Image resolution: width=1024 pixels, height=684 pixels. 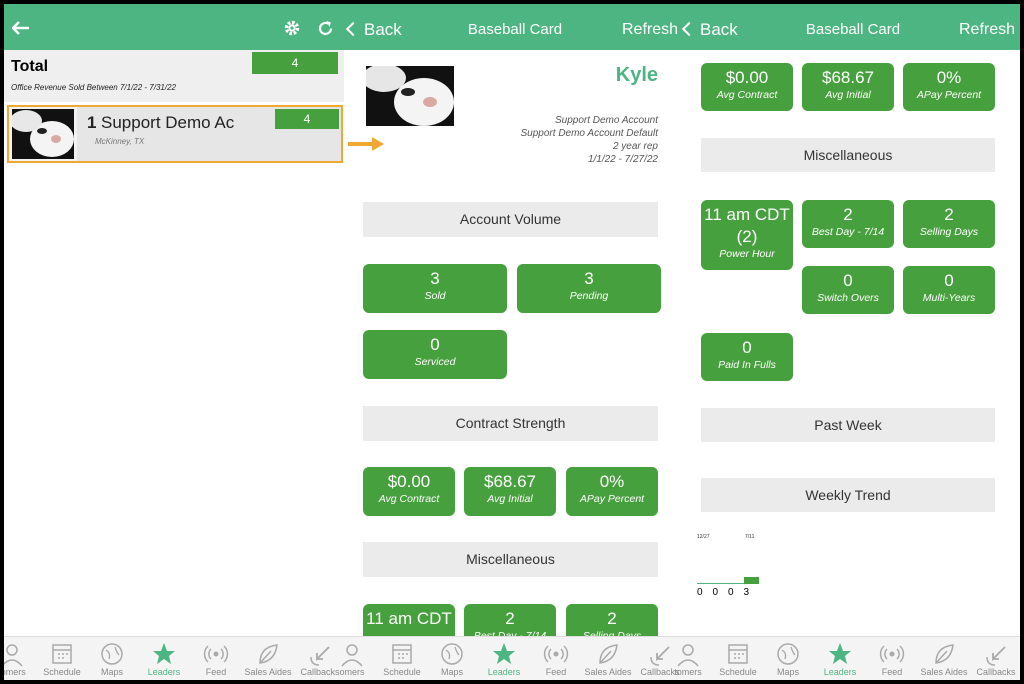 I want to click on tab-label: Feed, so click(x=216, y=672).